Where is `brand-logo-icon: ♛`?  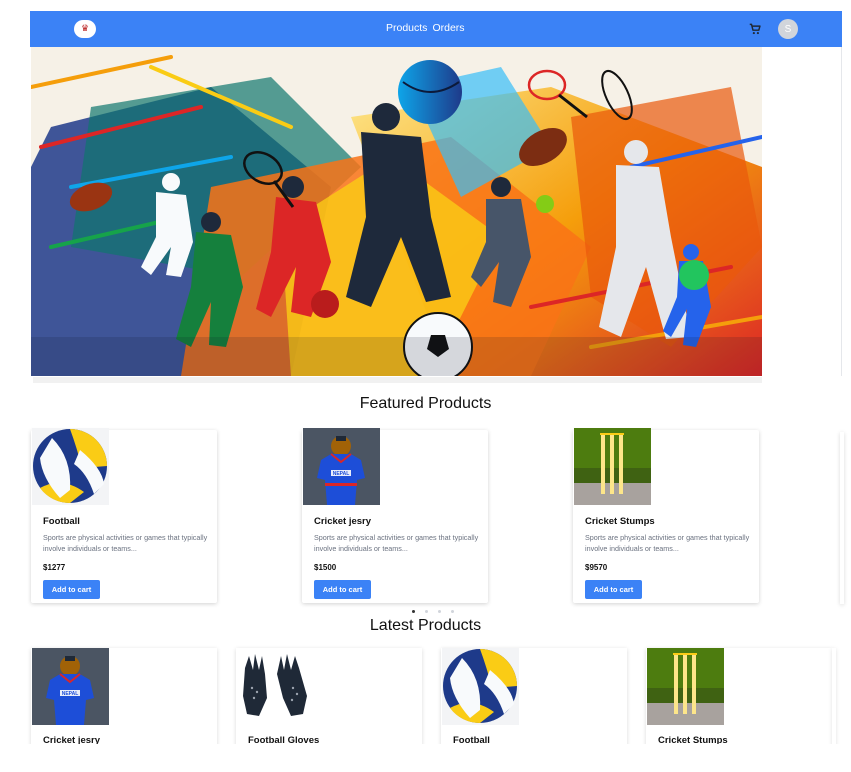 brand-logo-icon: ♛ is located at coordinates (85, 29).